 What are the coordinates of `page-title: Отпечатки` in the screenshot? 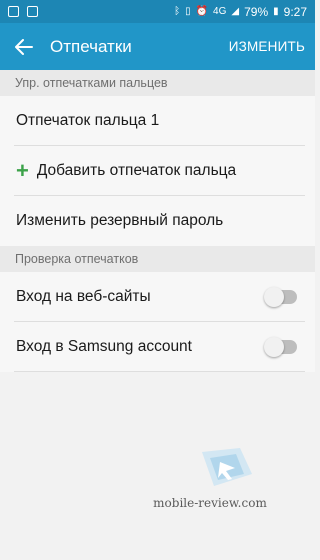 It's located at (91, 46).